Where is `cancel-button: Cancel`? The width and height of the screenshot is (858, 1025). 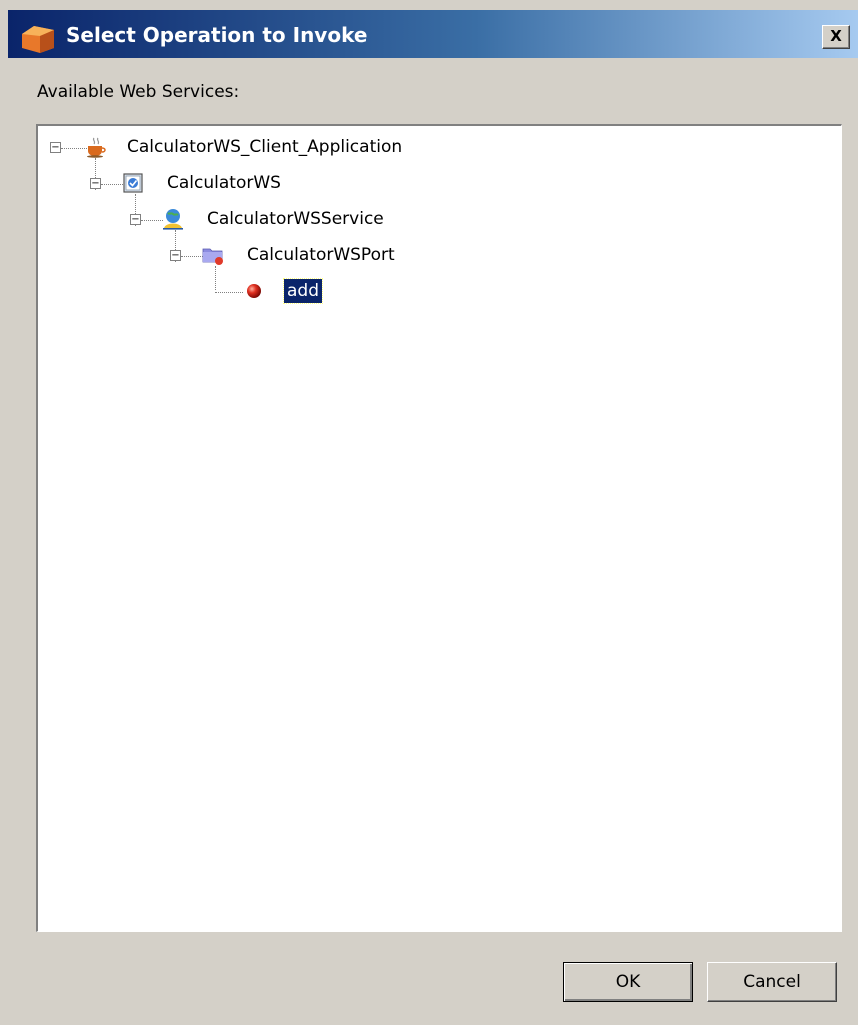 cancel-button: Cancel is located at coordinates (772, 982).